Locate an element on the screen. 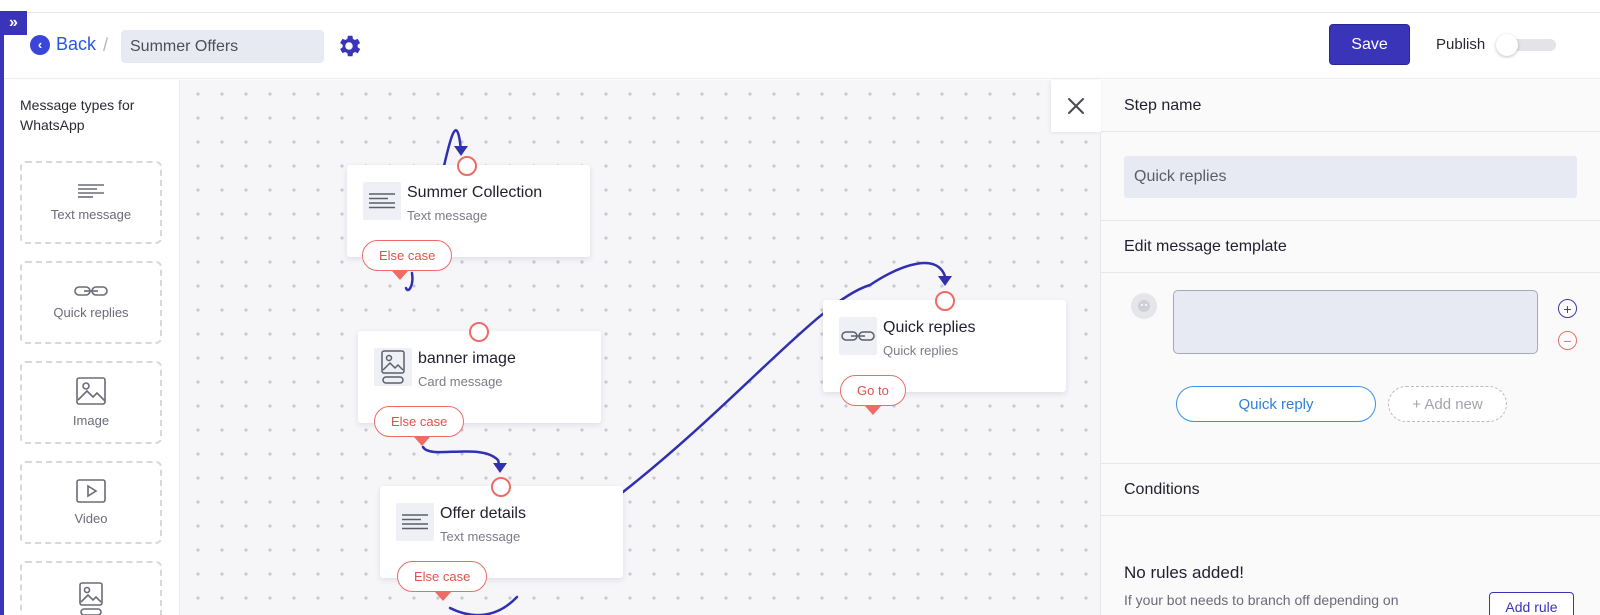 This screenshot has width=1600, height=615. builder-header: ‹ Back / Save Publish is located at coordinates (800, 46).